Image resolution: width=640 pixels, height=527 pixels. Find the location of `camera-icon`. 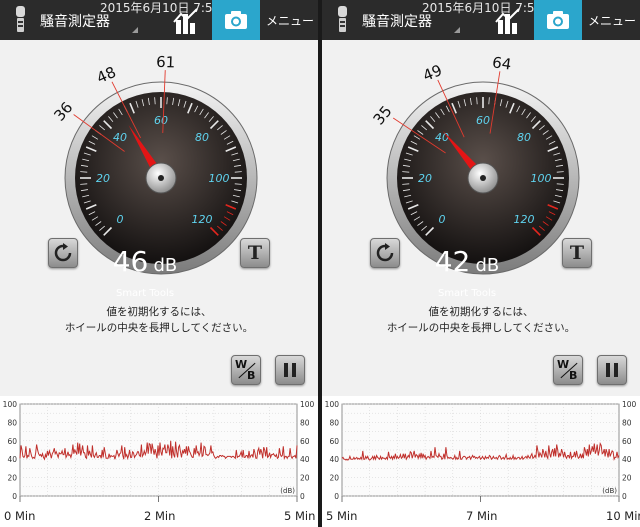

camera-icon is located at coordinates (558, 20).